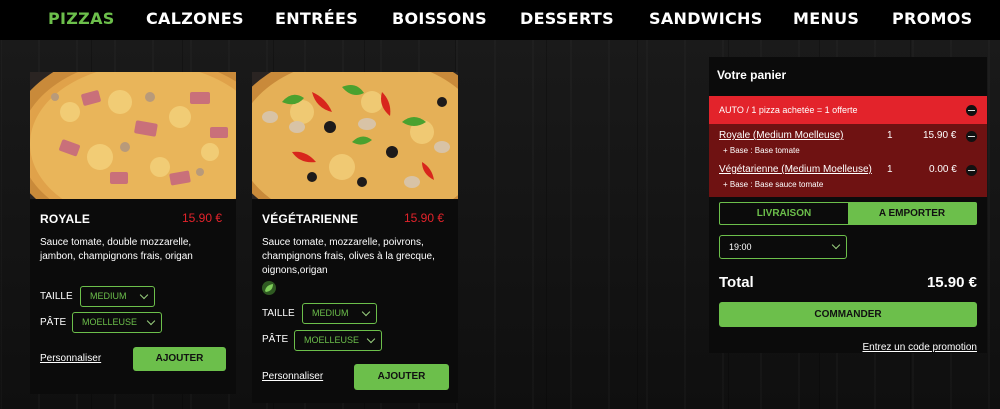 The height and width of the screenshot is (409, 1000). I want to click on promo-code-link: Entrez un code promotion, so click(919, 347).